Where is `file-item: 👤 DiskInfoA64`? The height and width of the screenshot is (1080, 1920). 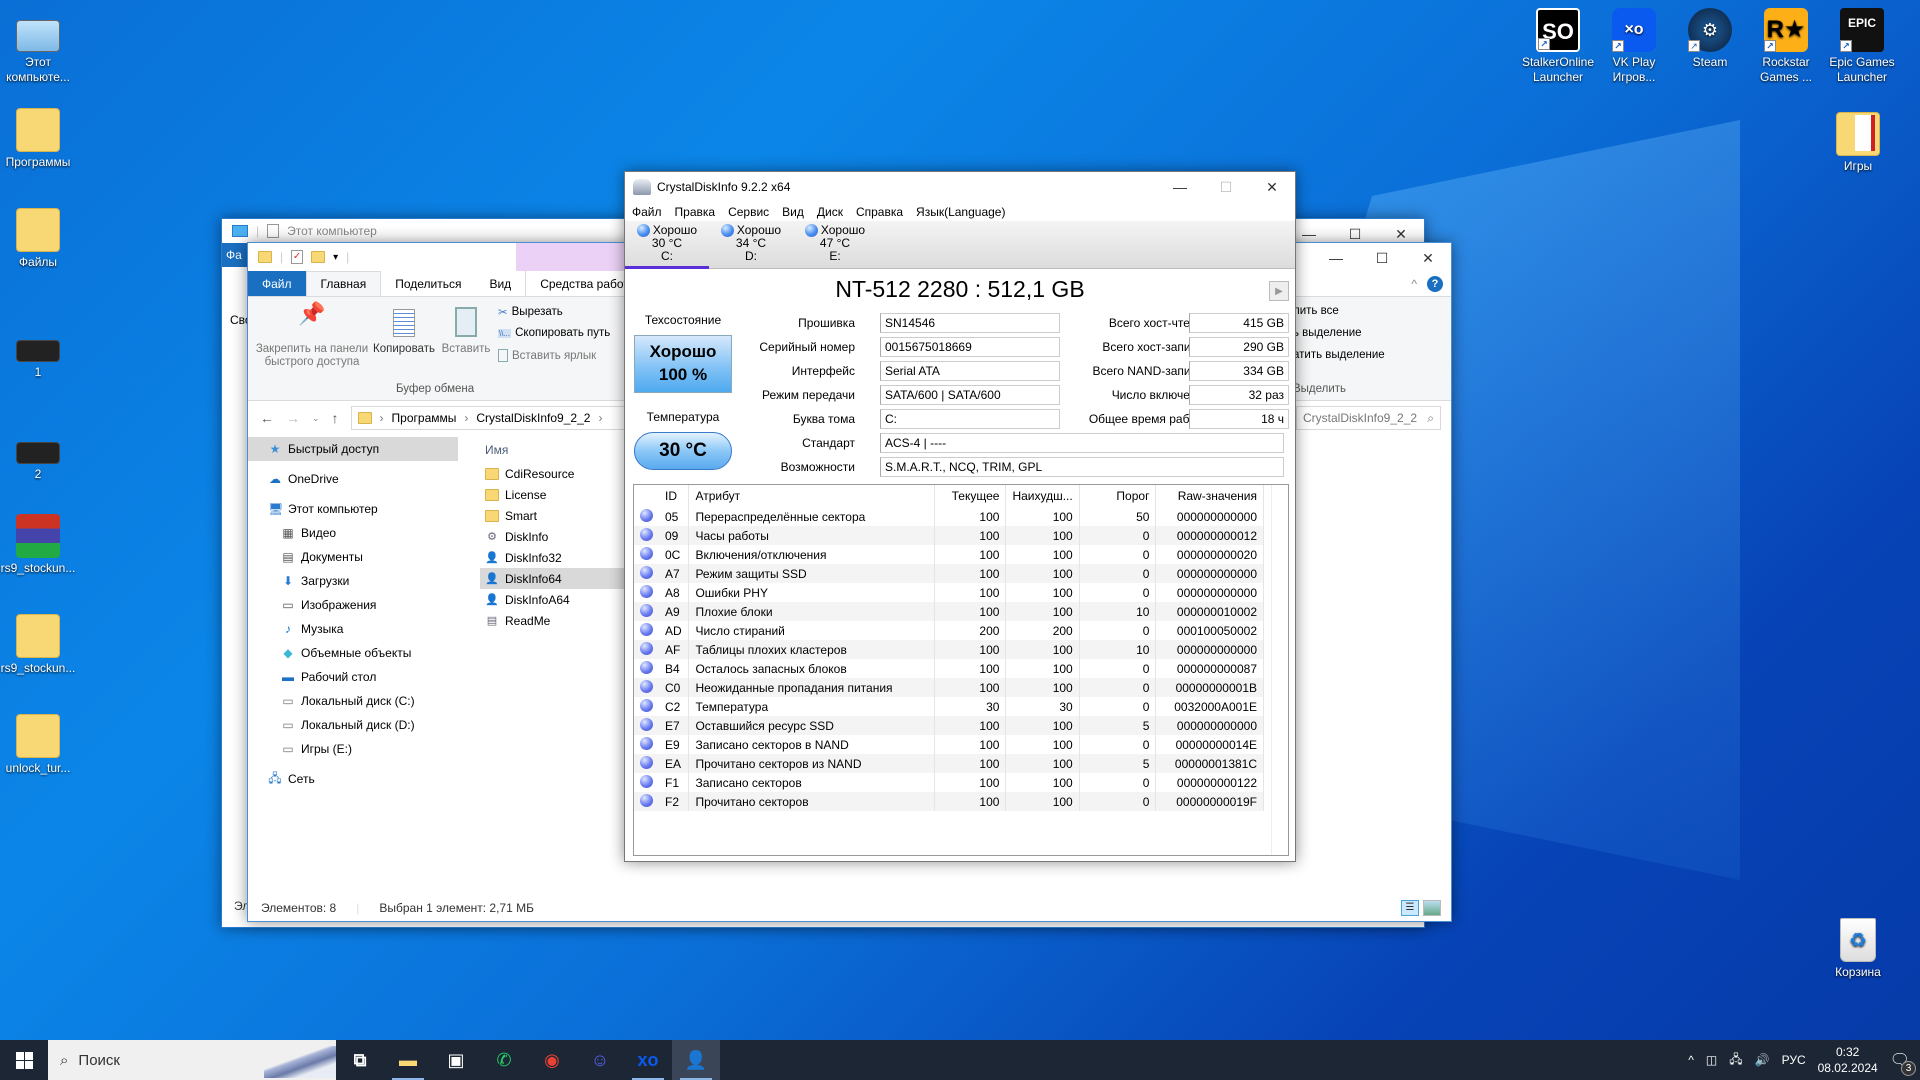 file-item: 👤 DiskInfoA64 is located at coordinates (555, 599).